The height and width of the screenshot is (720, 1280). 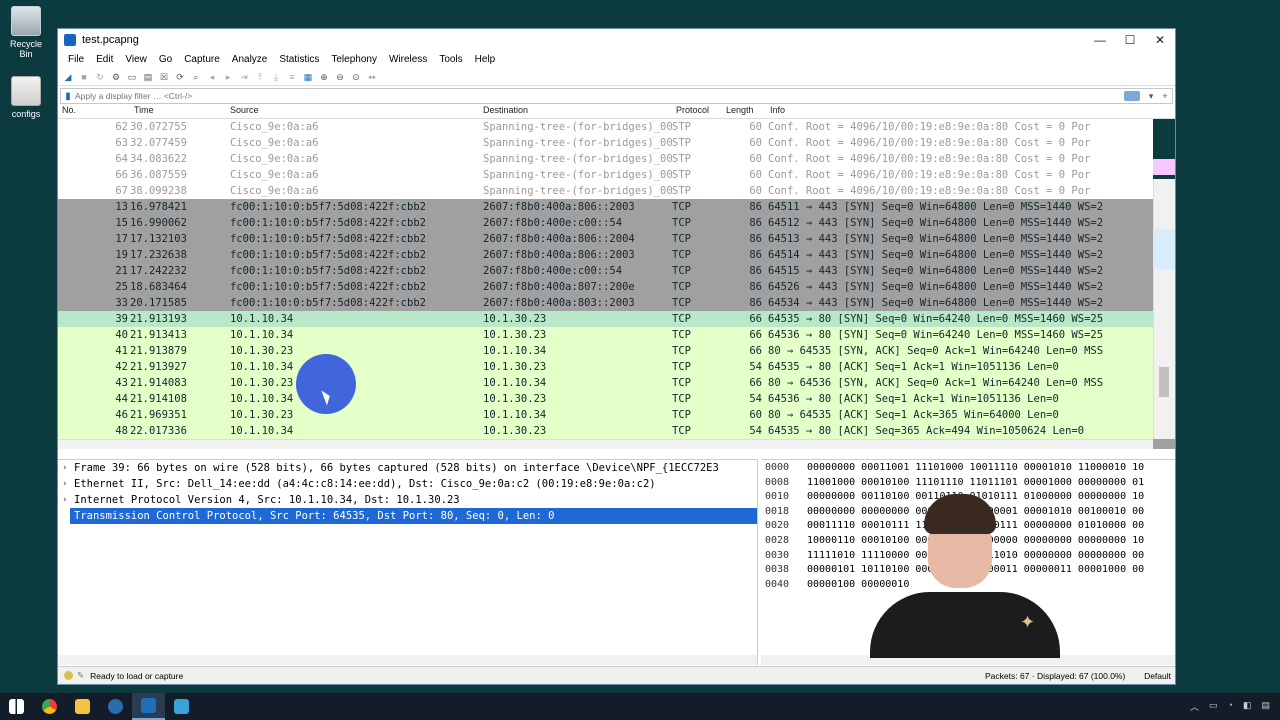 What do you see at coordinates (450, 59) in the screenshot?
I see `menu-tools: Tools` at bounding box center [450, 59].